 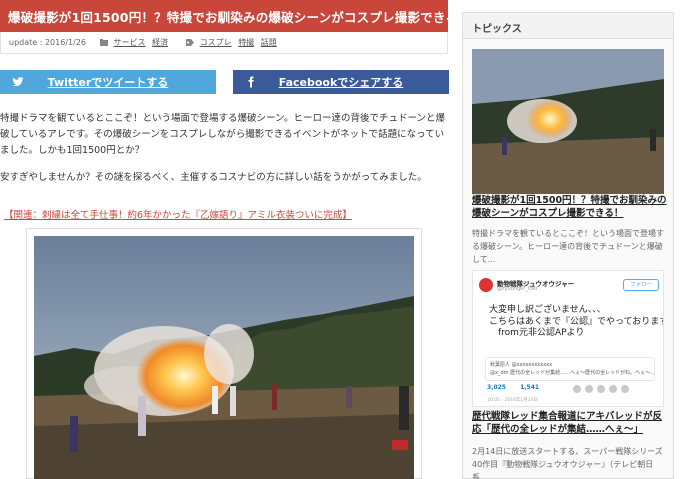 What do you see at coordinates (486, 285) in the screenshot?
I see `avatar` at bounding box center [486, 285].